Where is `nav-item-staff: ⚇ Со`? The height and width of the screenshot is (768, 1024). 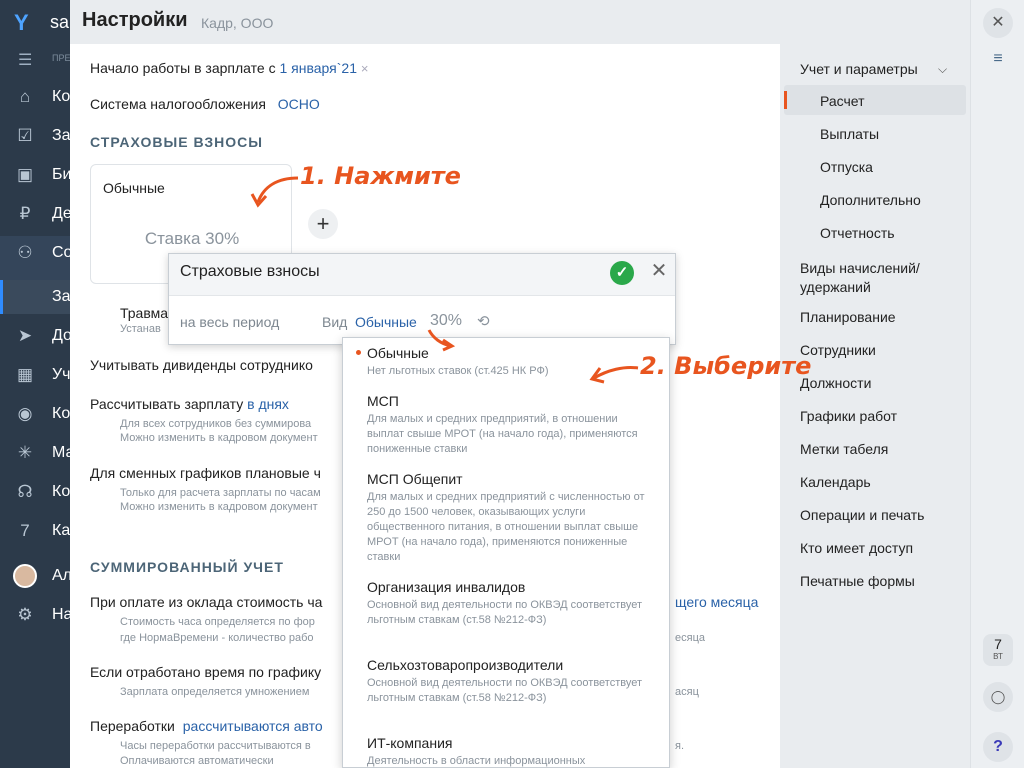
nav-item-staff: ⚇ Со is located at coordinates (35, 258).